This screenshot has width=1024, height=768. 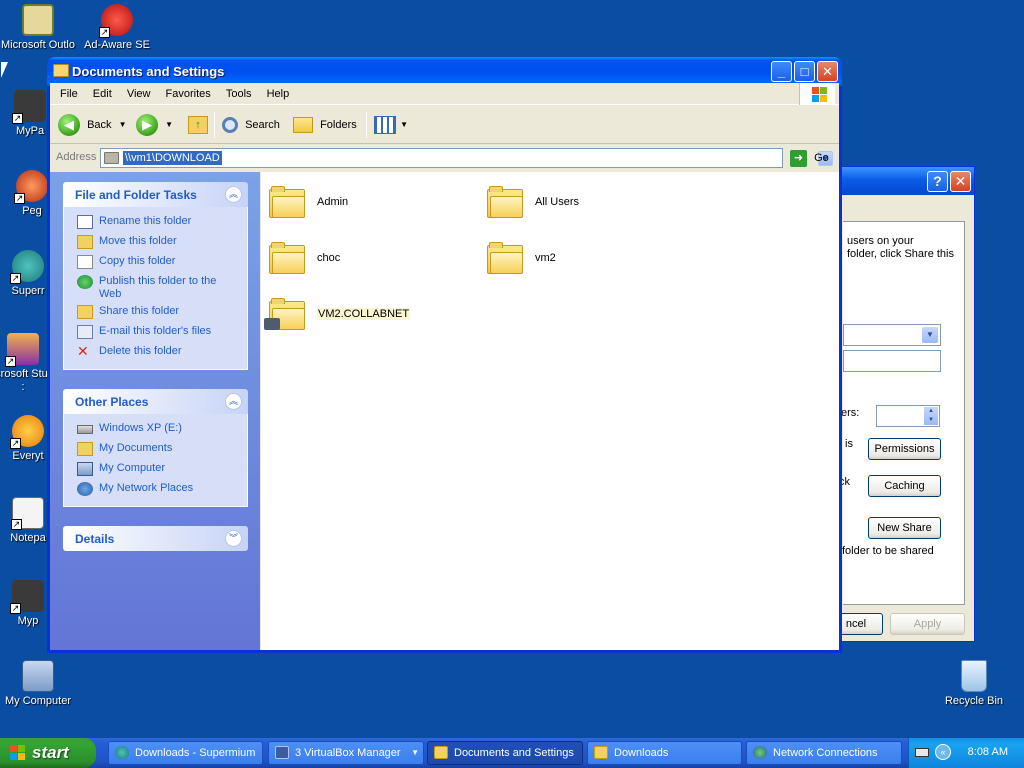 What do you see at coordinates (85, 469) in the screenshot?
I see `computer-icon` at bounding box center [85, 469].